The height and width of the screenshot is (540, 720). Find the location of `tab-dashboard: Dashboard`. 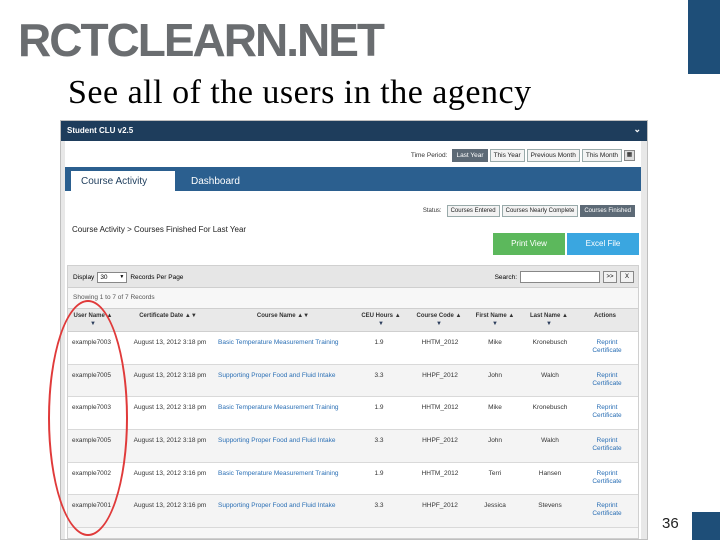

tab-dashboard: Dashboard is located at coordinates (215, 181).